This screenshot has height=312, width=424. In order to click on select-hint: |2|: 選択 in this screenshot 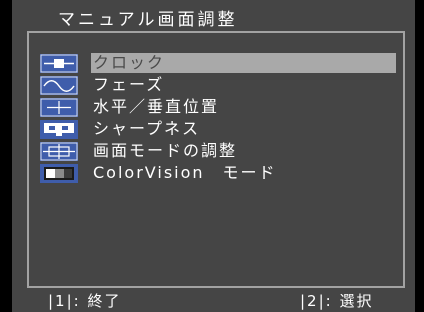, I will do `click(337, 301)`.